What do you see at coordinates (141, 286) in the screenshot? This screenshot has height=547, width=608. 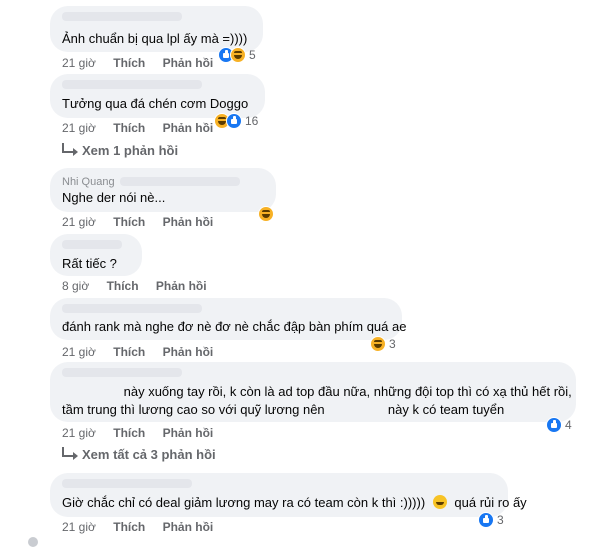 I see `comment-actions: 8 giờ Thích Phản hồi` at bounding box center [141, 286].